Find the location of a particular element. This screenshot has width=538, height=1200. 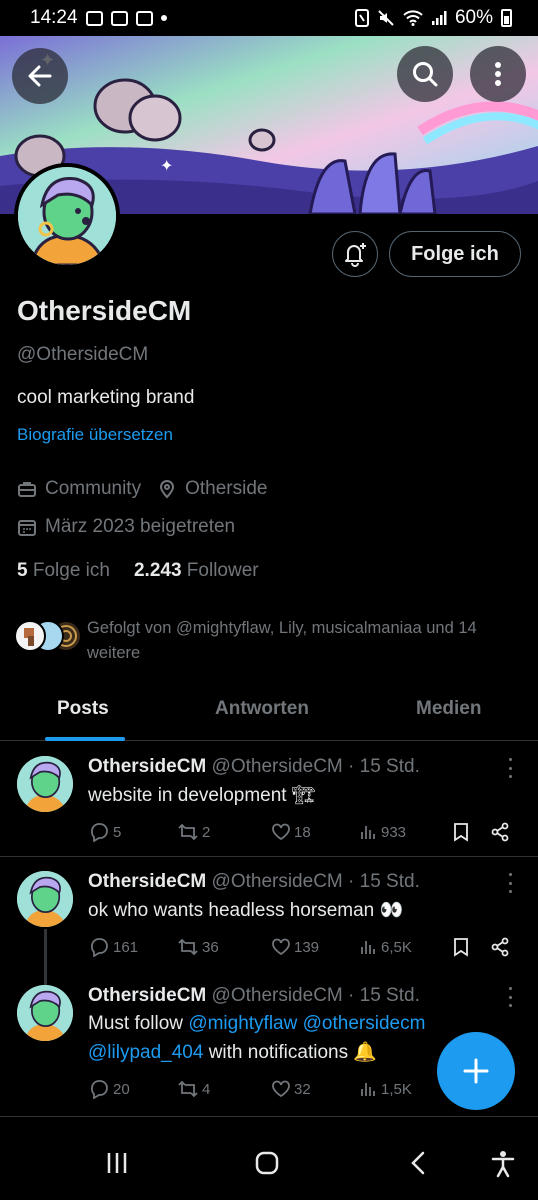

views-button: 6,5K is located at coordinates (386, 947).